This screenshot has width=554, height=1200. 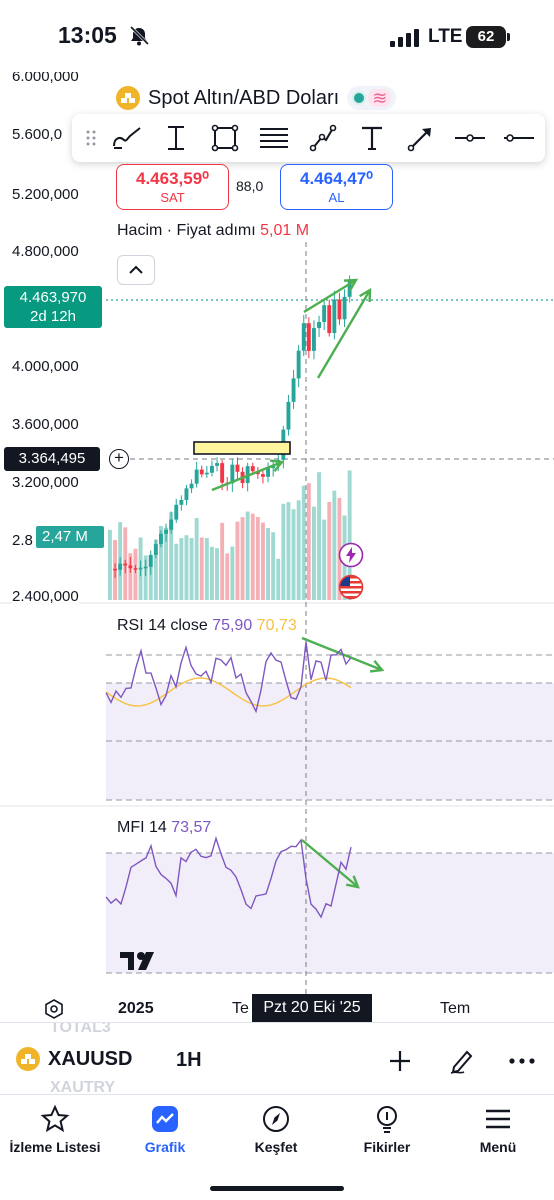 I want to click on tab-chart: Grafik, so click(x=165, y=1129).